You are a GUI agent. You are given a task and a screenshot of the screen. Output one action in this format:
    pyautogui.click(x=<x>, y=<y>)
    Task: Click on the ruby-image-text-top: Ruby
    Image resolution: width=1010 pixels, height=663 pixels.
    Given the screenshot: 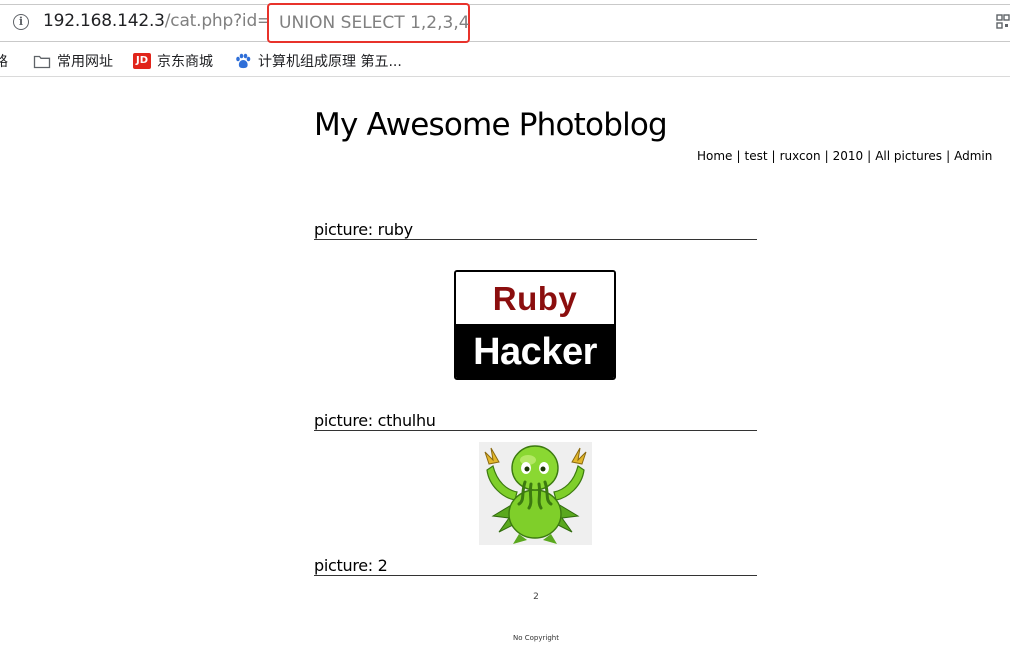 What is the action you would take?
    pyautogui.click(x=535, y=298)
    